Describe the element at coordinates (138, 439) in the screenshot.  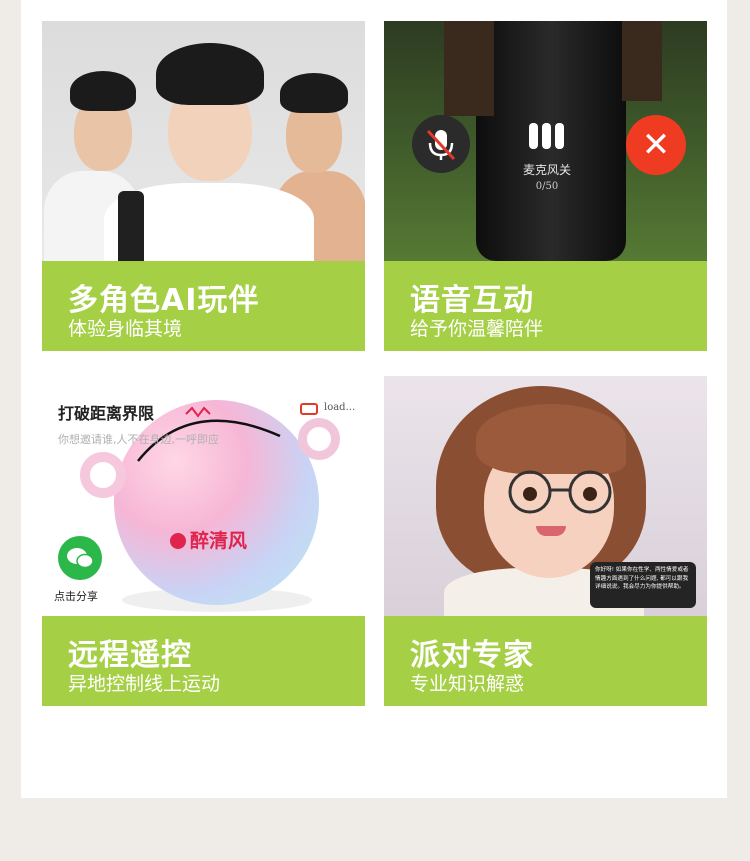
I see `image-description: 你想邀请谁,人不在身边,一呼即应` at that location.